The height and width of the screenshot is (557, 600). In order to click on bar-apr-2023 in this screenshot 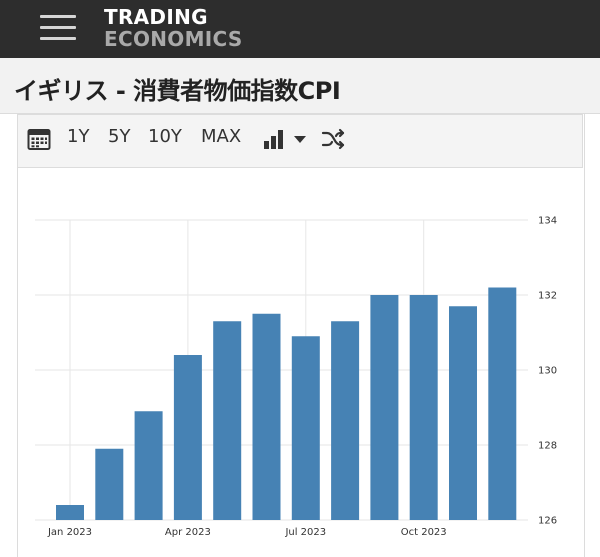, I will do `click(187, 437)`.